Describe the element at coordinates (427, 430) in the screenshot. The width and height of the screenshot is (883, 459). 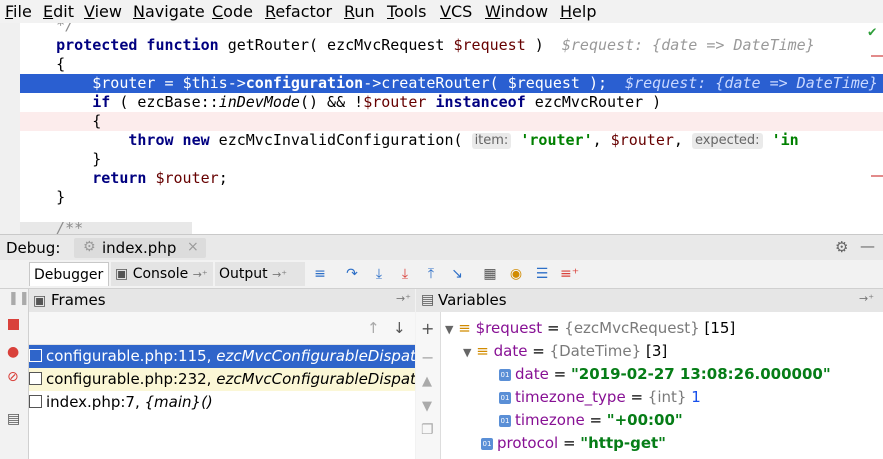
I see `copy-icon: ❐` at that location.